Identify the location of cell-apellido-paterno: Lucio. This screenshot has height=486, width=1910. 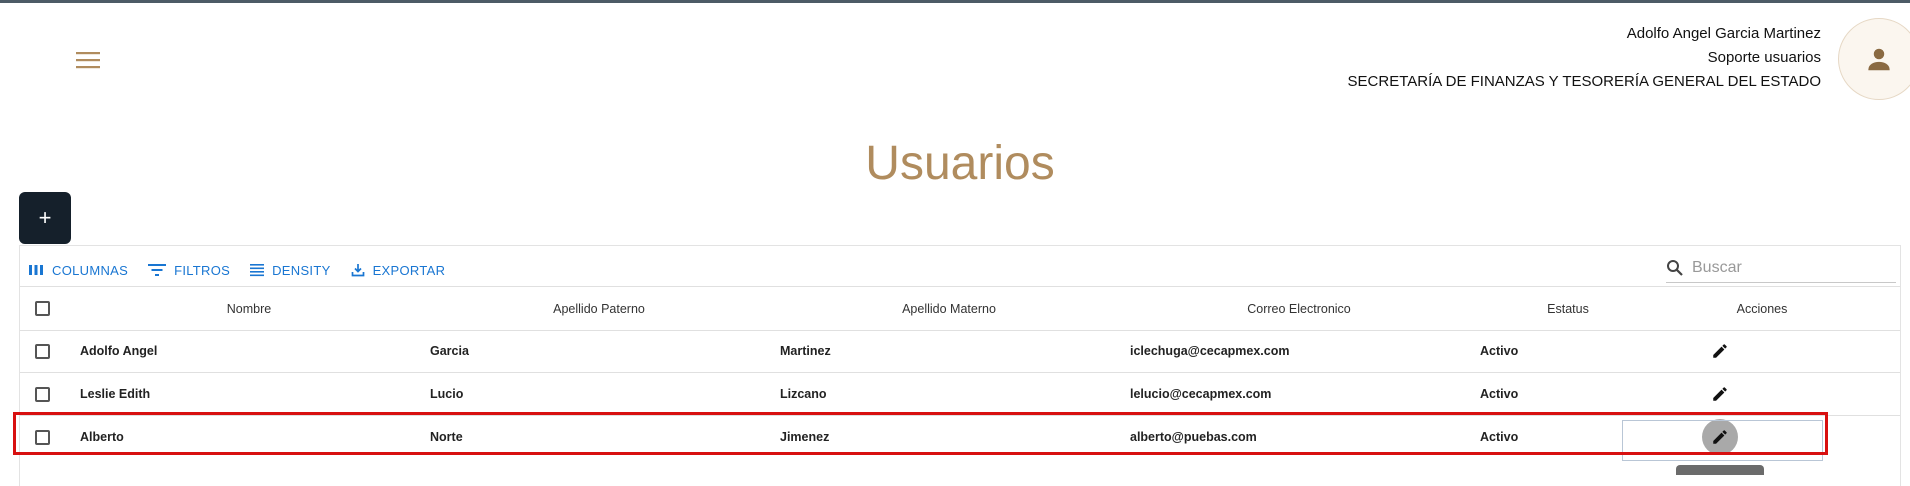
(447, 394).